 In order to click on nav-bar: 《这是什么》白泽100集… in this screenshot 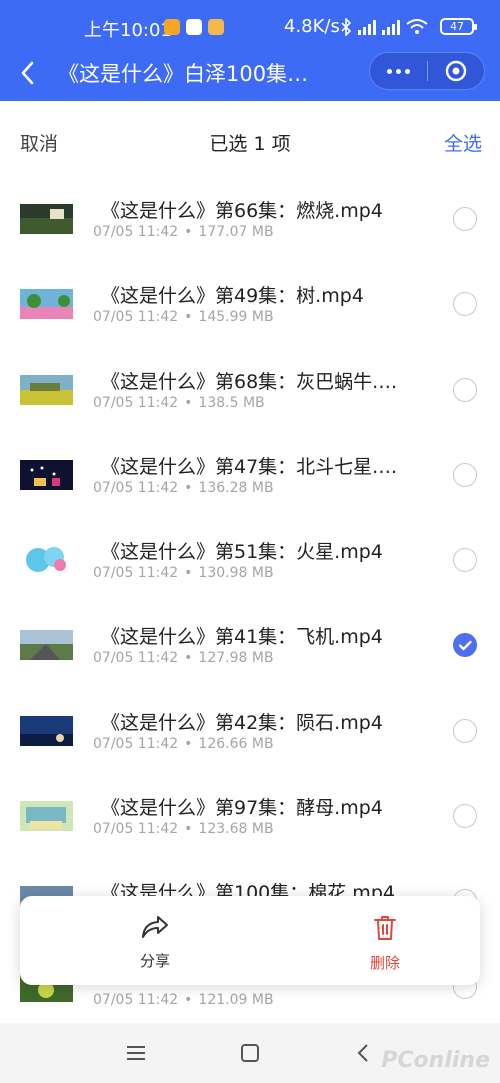, I will do `click(250, 76)`.